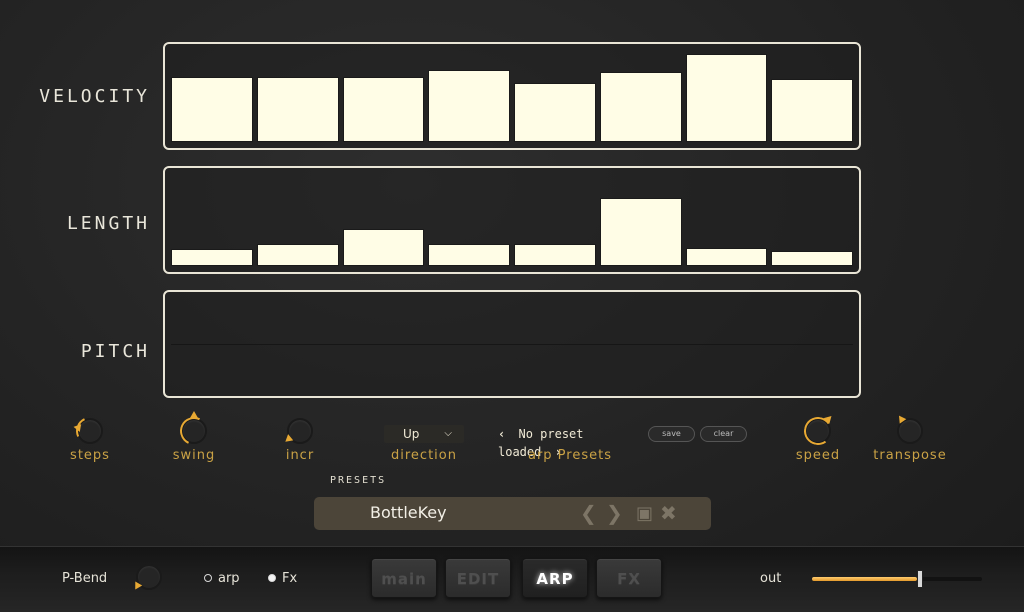 Image resolution: width=1024 pixels, height=612 pixels. I want to click on incr-control: incr, so click(300, 440).